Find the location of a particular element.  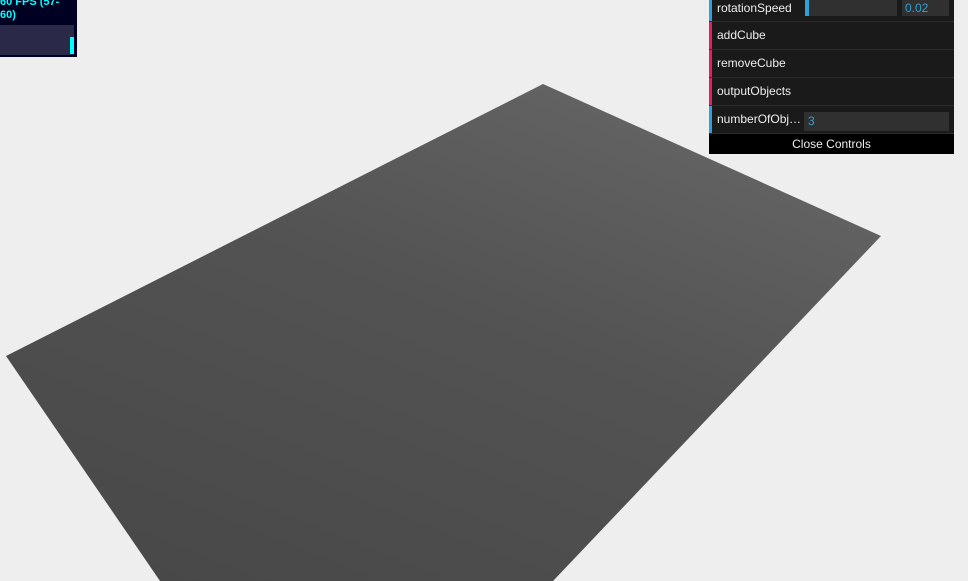

control-rotation-speed: rotationSpeed is located at coordinates (831, 11).